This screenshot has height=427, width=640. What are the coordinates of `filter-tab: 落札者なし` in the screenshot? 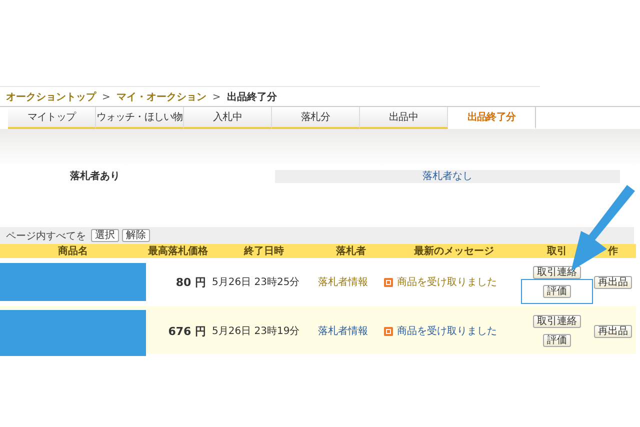 It's located at (447, 176).